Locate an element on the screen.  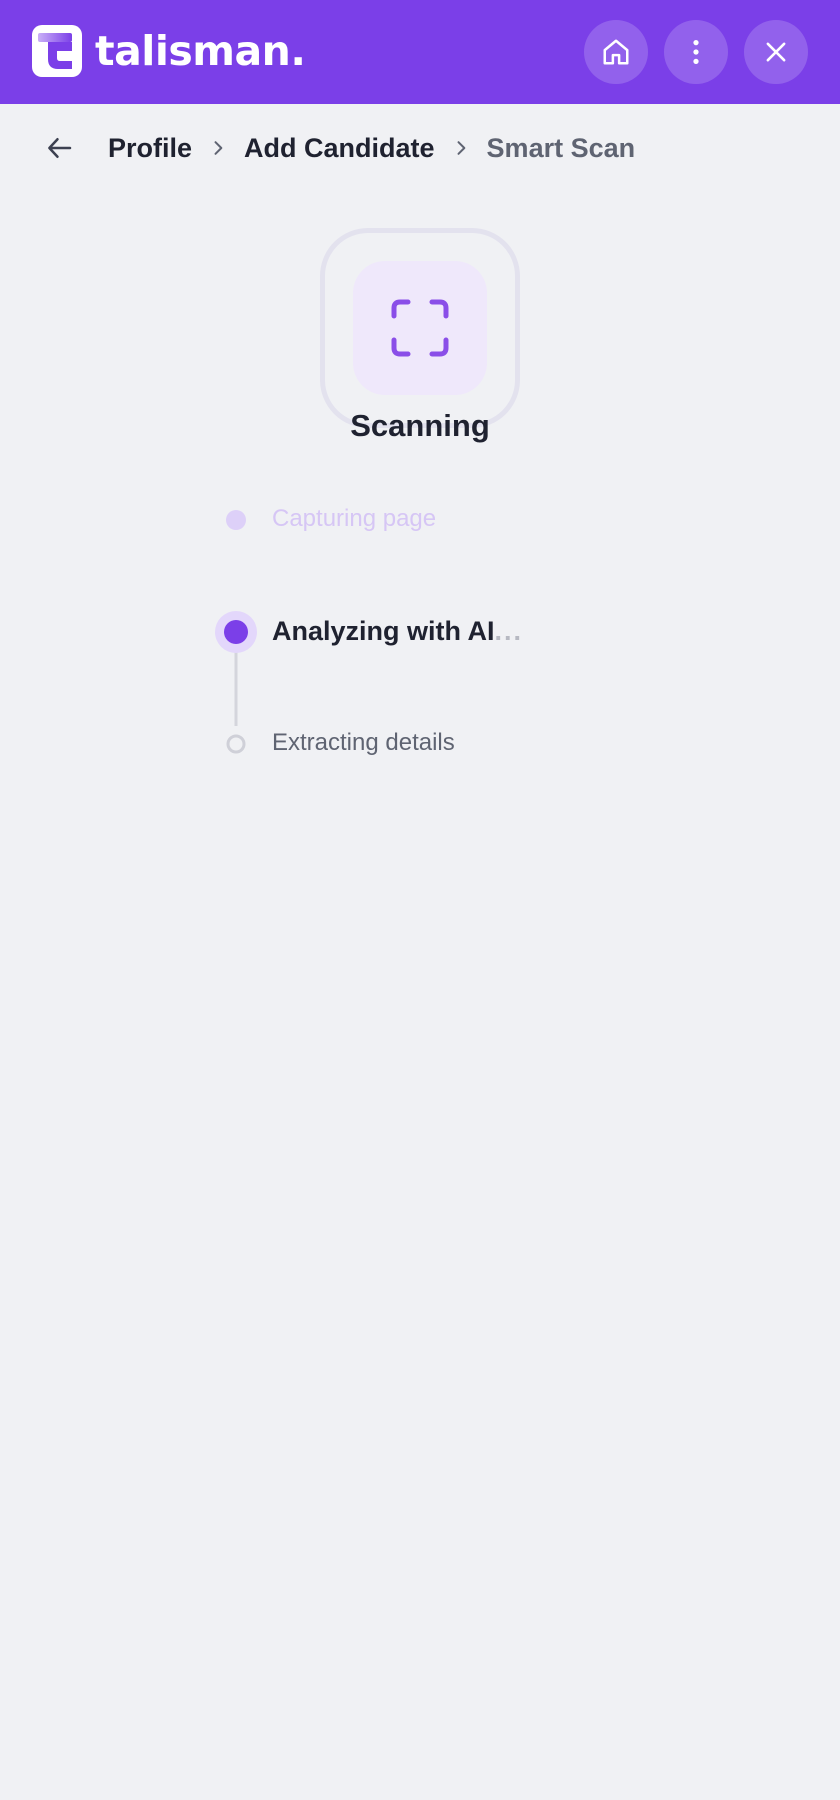
talisman-logo-icon is located at coordinates (57, 51).